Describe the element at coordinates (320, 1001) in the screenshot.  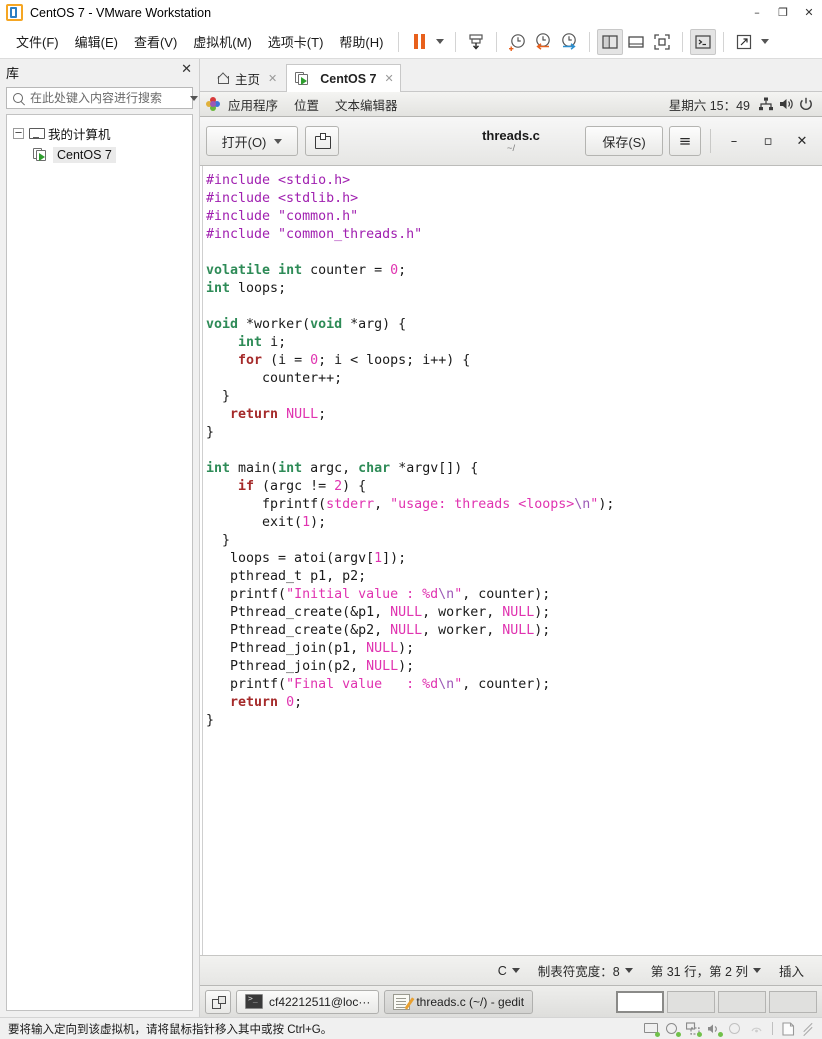
I see `taskbar-item-label: cf42212511@loc···` at that location.